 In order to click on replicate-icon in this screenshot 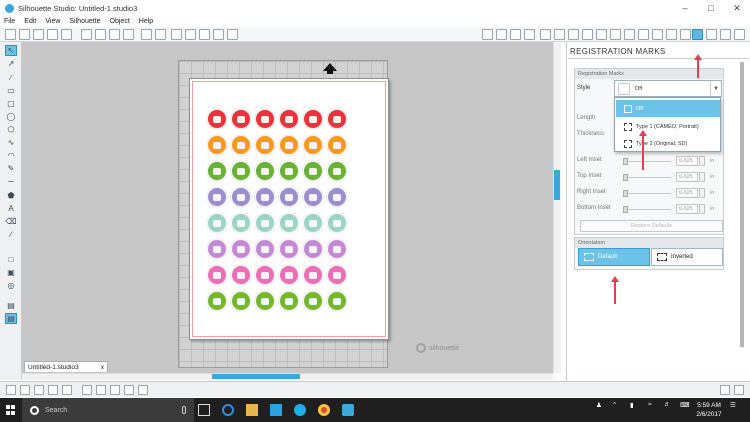, I will do `click(587, 34)`.